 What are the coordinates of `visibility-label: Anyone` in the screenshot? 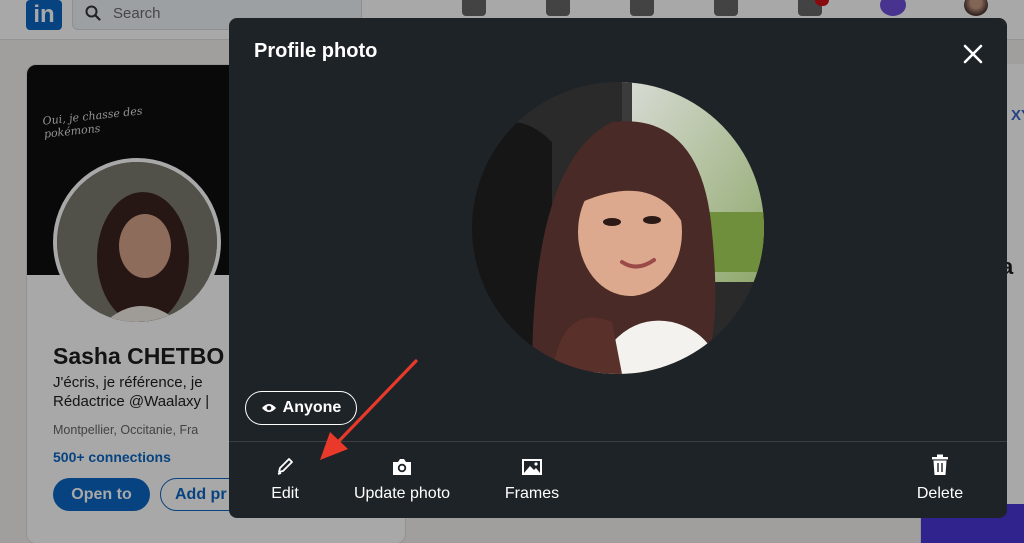 It's located at (312, 407).